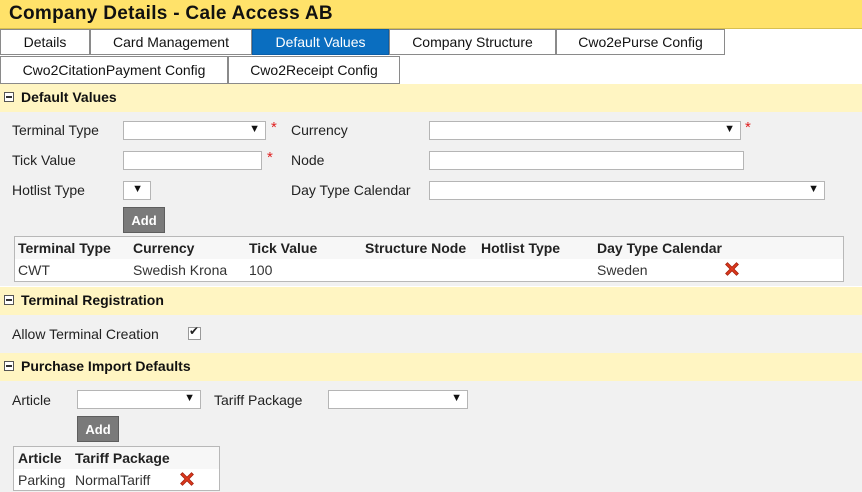 The height and width of the screenshot is (492, 862). What do you see at coordinates (314, 70) in the screenshot?
I see `tab-cwo2receipt-config: Cwo2Receipt Config` at bounding box center [314, 70].